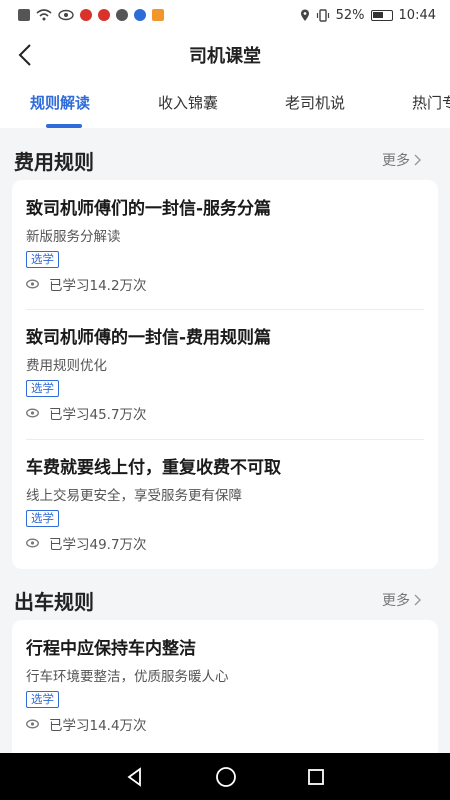 This screenshot has height=800, width=450. What do you see at coordinates (66, 366) in the screenshot?
I see `item-subtitle: 费用规则优化` at bounding box center [66, 366].